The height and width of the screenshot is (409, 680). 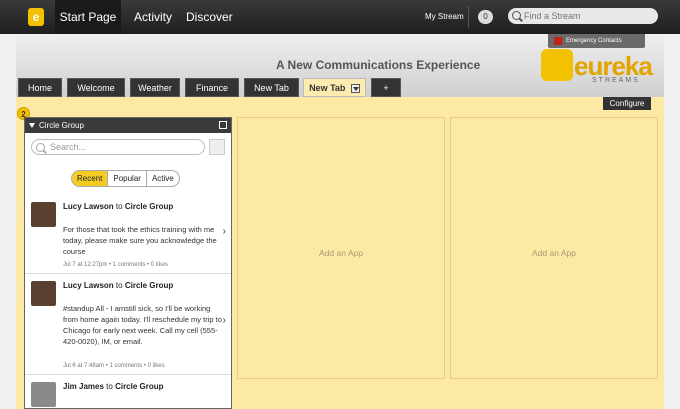 I want to click on notification-count-badge: 0, so click(x=485, y=17).